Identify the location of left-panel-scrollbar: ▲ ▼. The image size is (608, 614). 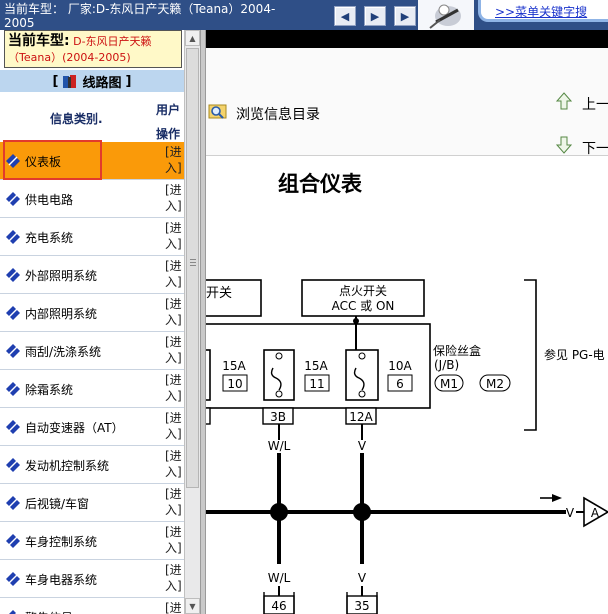
(192, 322).